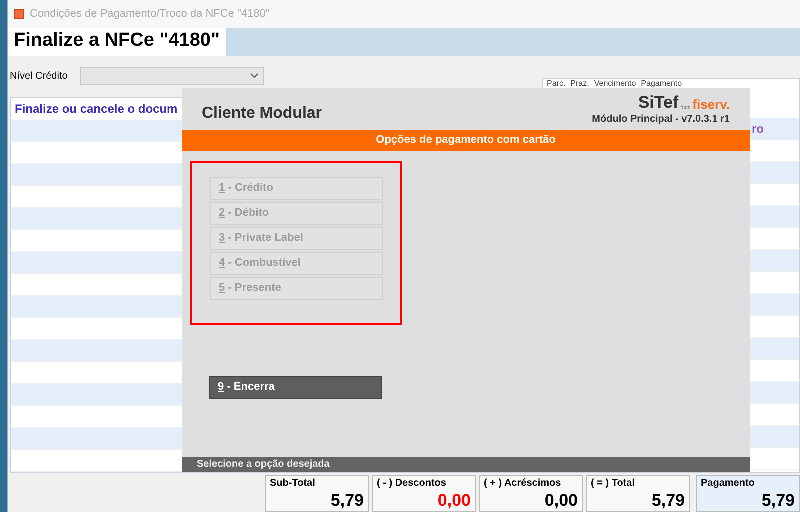 This screenshot has height=512, width=800. What do you see at coordinates (728, 483) in the screenshot?
I see `total-label: Pagamento` at bounding box center [728, 483].